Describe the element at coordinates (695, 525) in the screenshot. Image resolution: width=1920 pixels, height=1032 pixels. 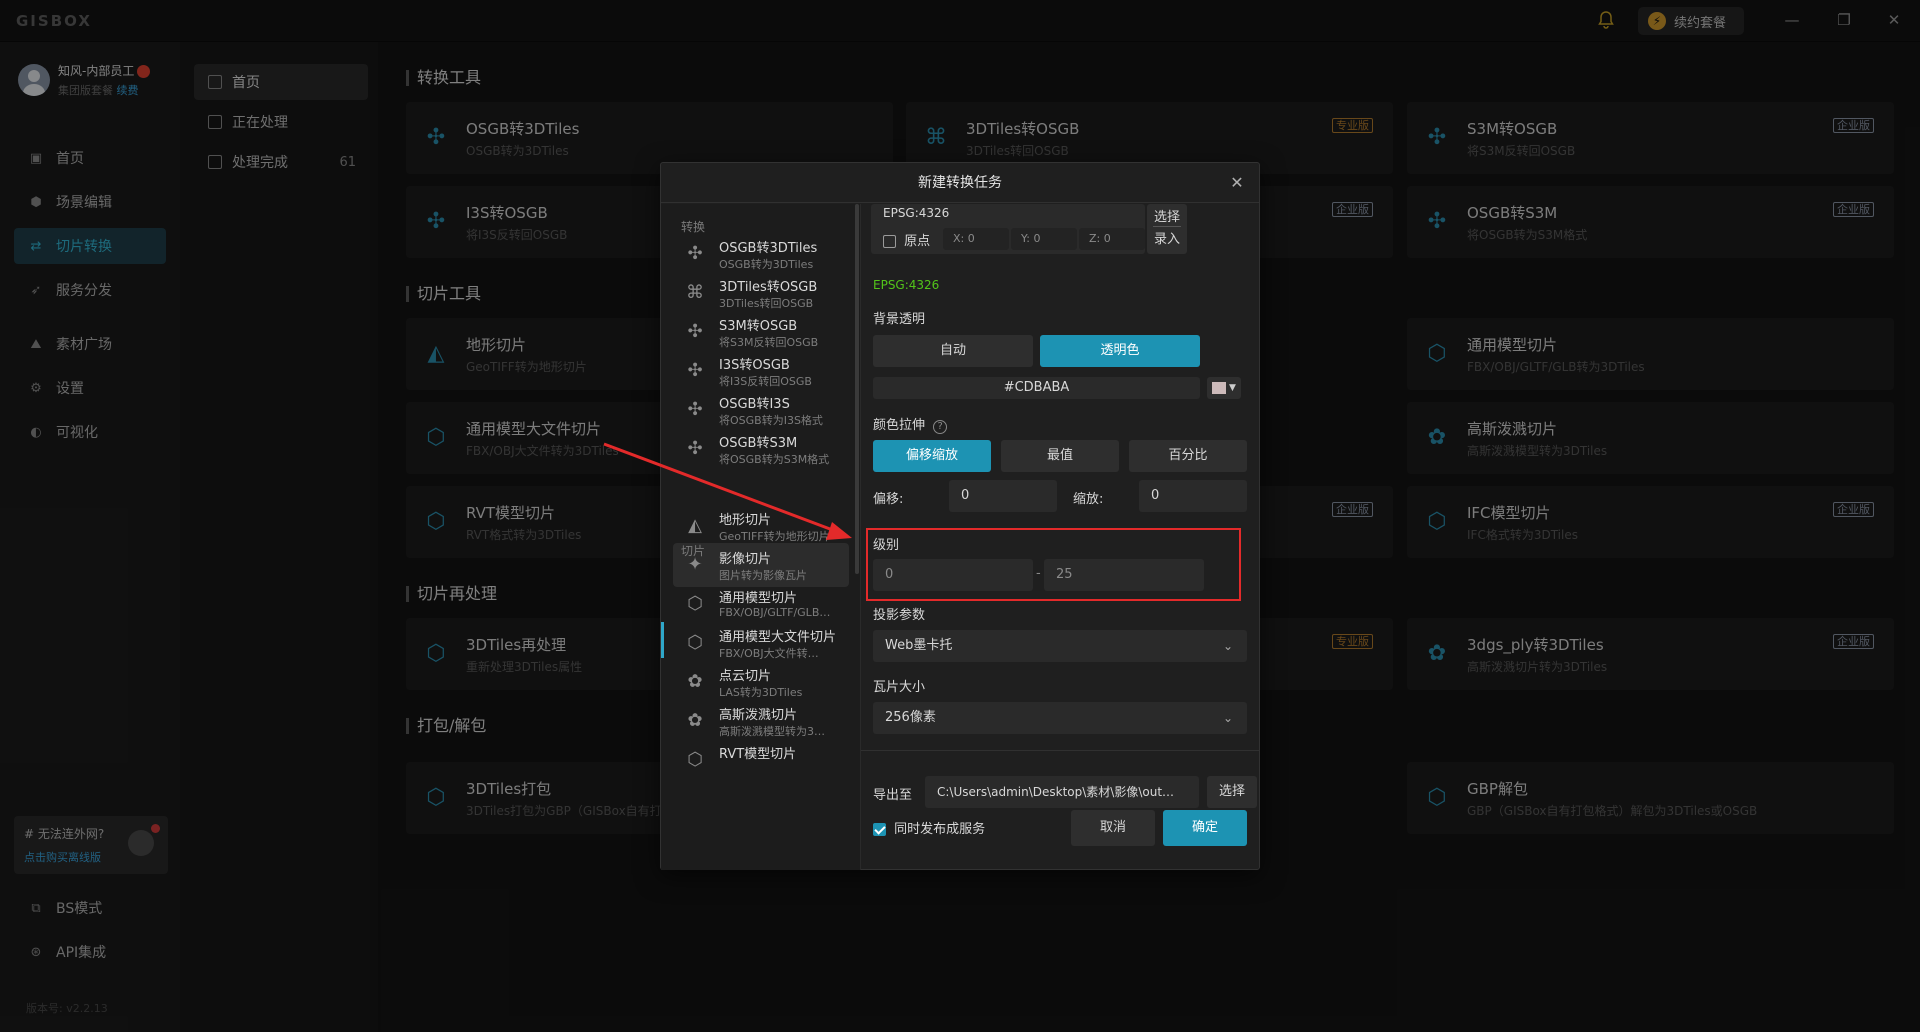
I see `task-icon: ◭` at that location.